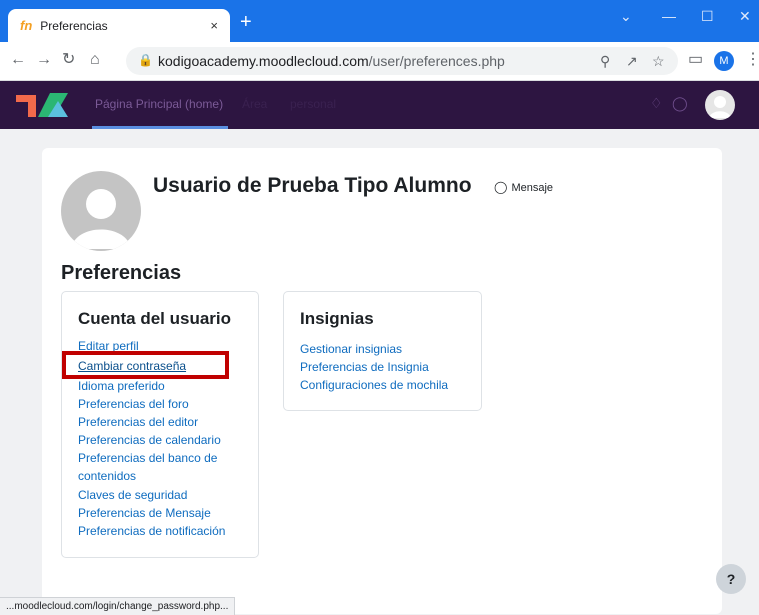 This screenshot has width=759, height=615. Describe the element at coordinates (145, 60) in the screenshot. I see `lock-icon: 🔒` at that location.